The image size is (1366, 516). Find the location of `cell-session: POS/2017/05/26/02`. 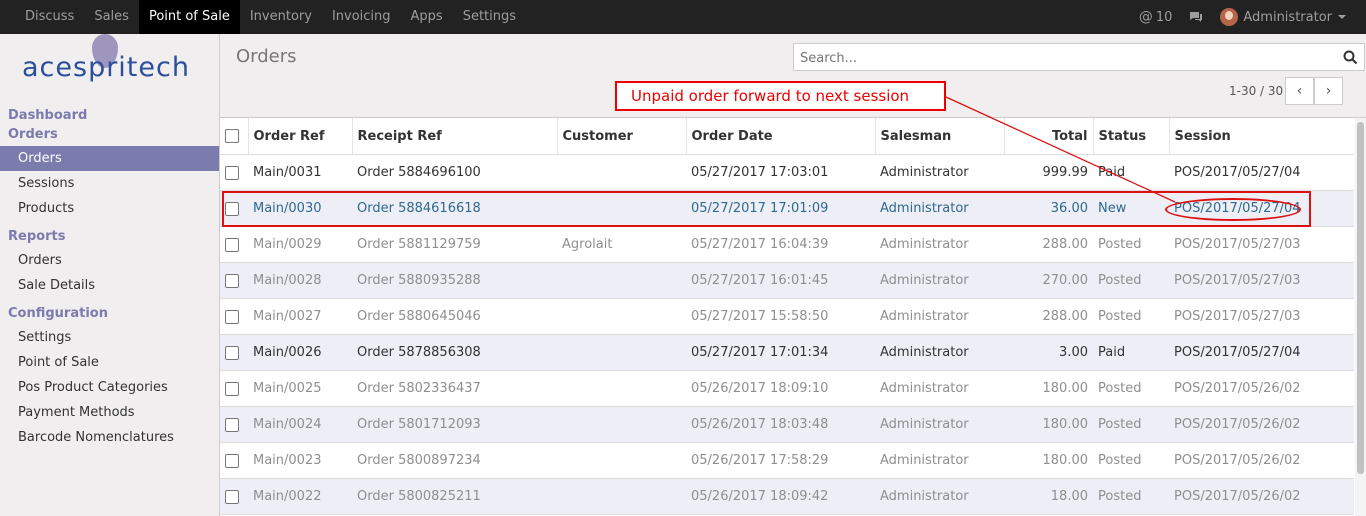

cell-session: POS/2017/05/26/02 is located at coordinates (1261, 460).